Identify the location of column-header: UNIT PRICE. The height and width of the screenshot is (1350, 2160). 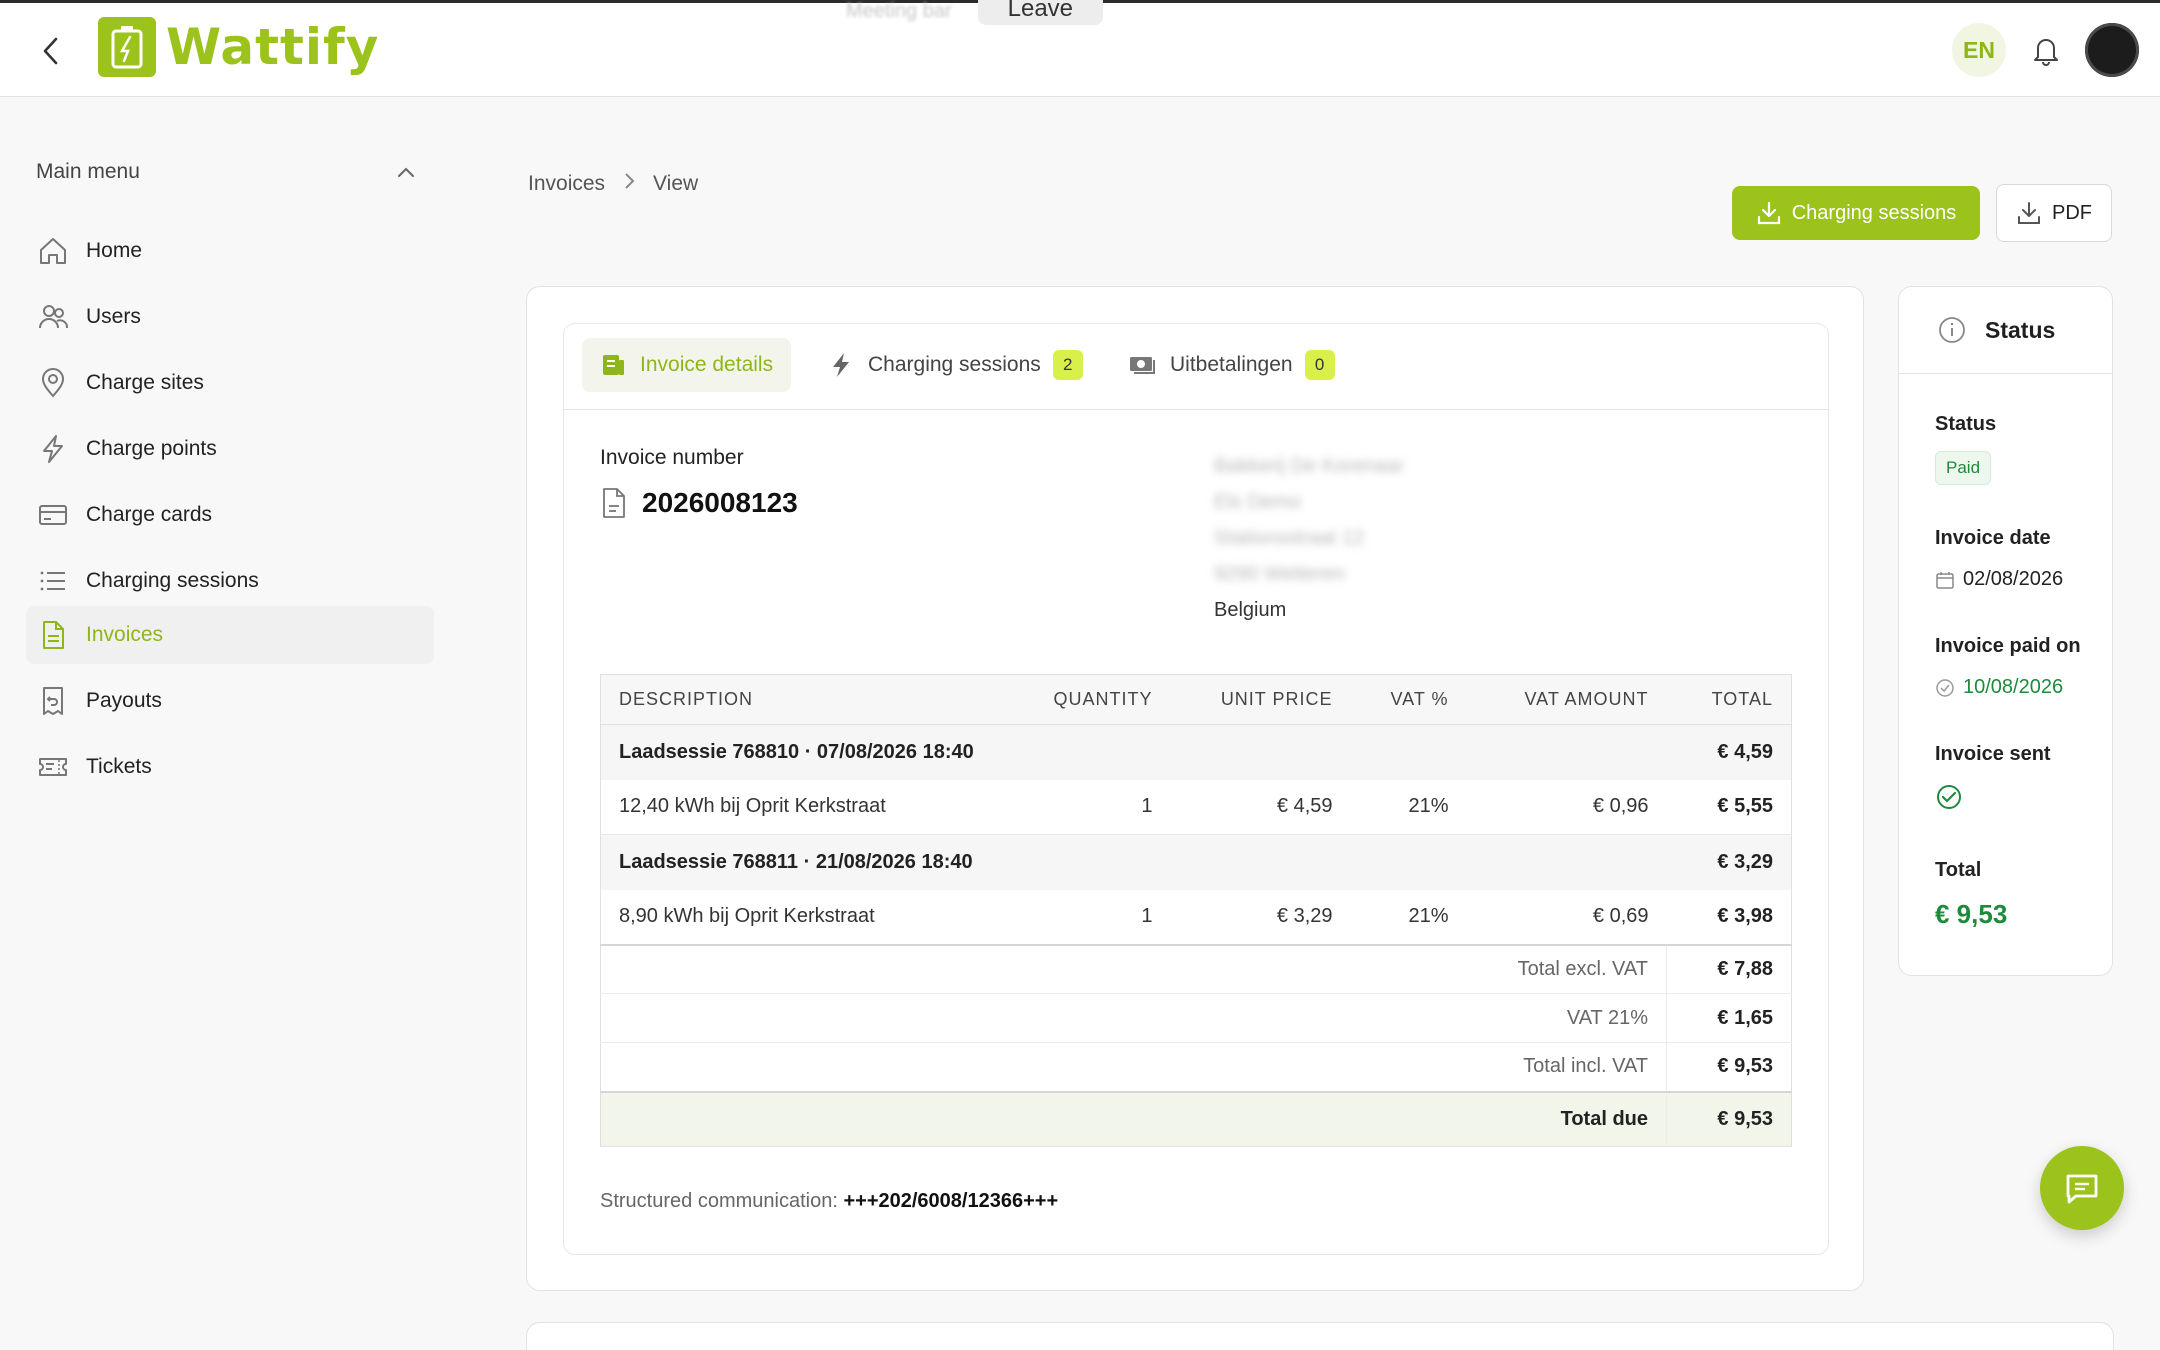
(1260, 699).